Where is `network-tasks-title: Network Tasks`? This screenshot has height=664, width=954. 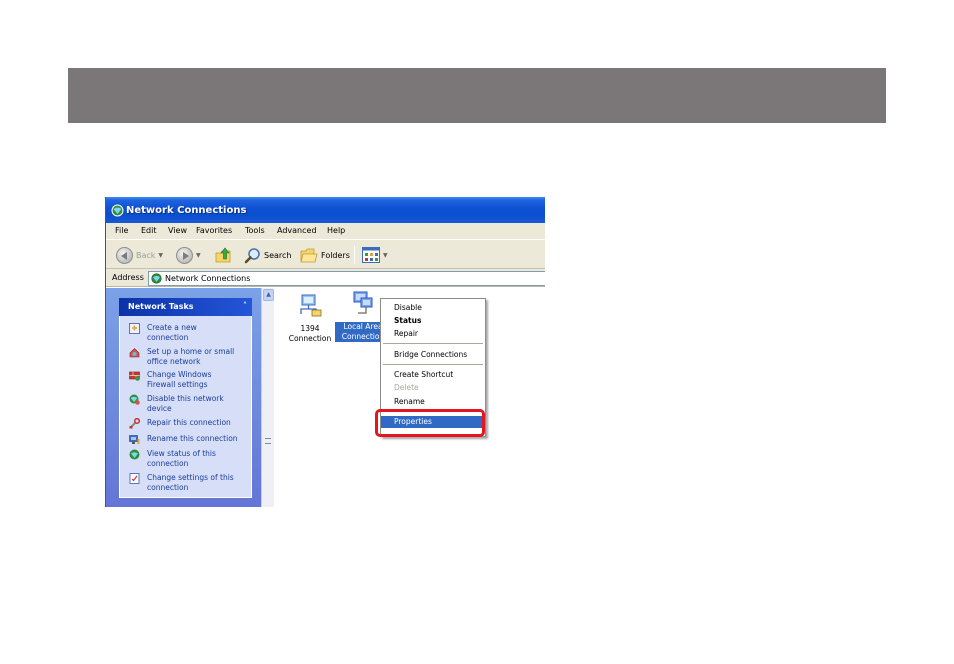 network-tasks-title: Network Tasks is located at coordinates (161, 306).